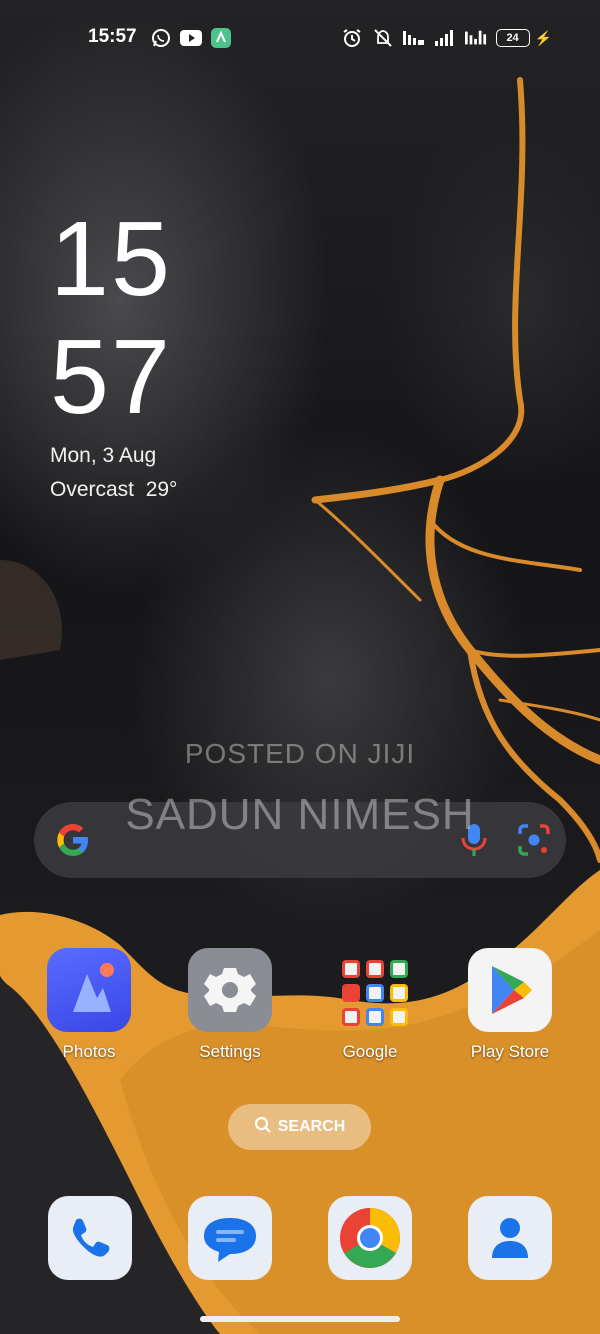 The image size is (600, 1334). I want to click on app-label-play-store: Play Store, so click(510, 1051).